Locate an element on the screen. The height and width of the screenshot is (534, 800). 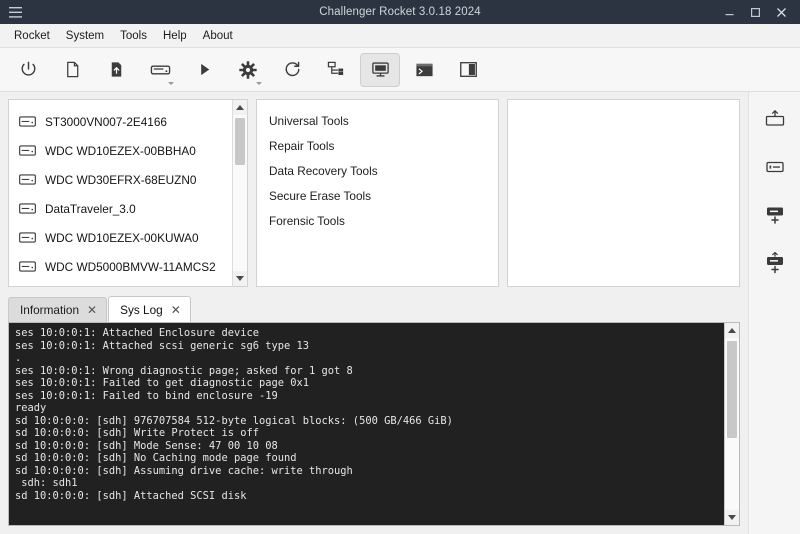
list-item: Forensic Tools is located at coordinates (377, 220).